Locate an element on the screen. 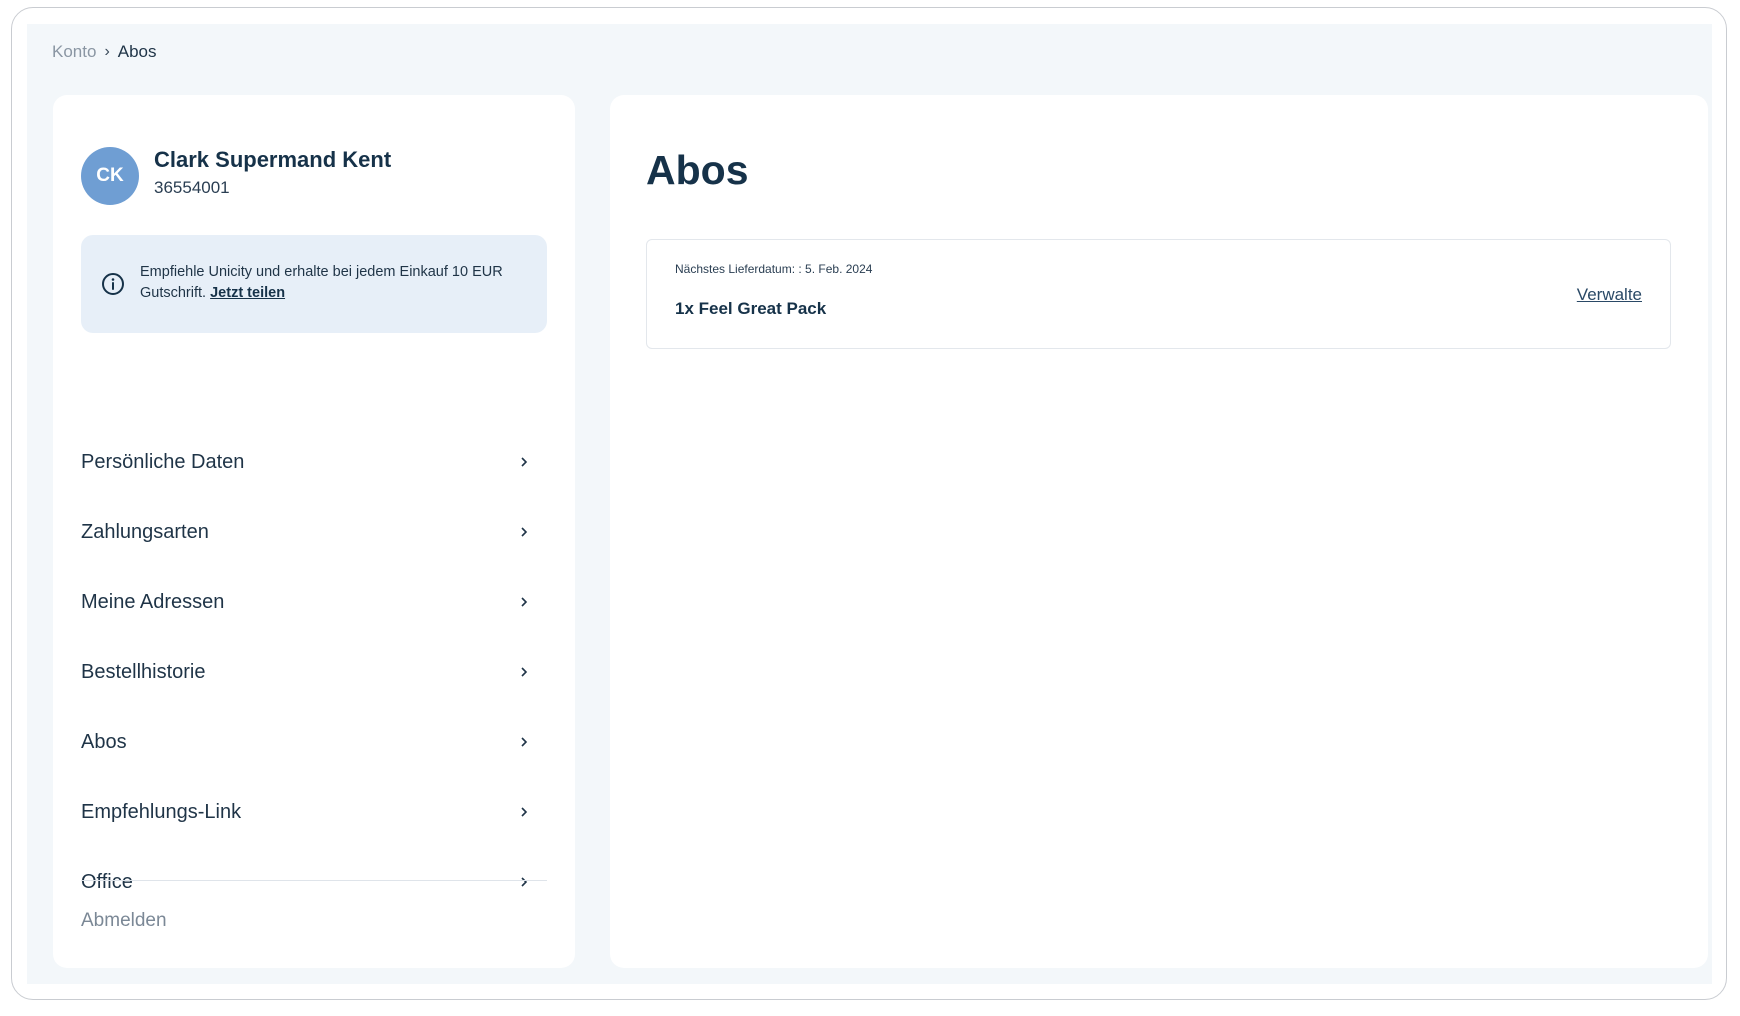 This screenshot has height=1016, width=1740. page-title: Abos is located at coordinates (697, 170).